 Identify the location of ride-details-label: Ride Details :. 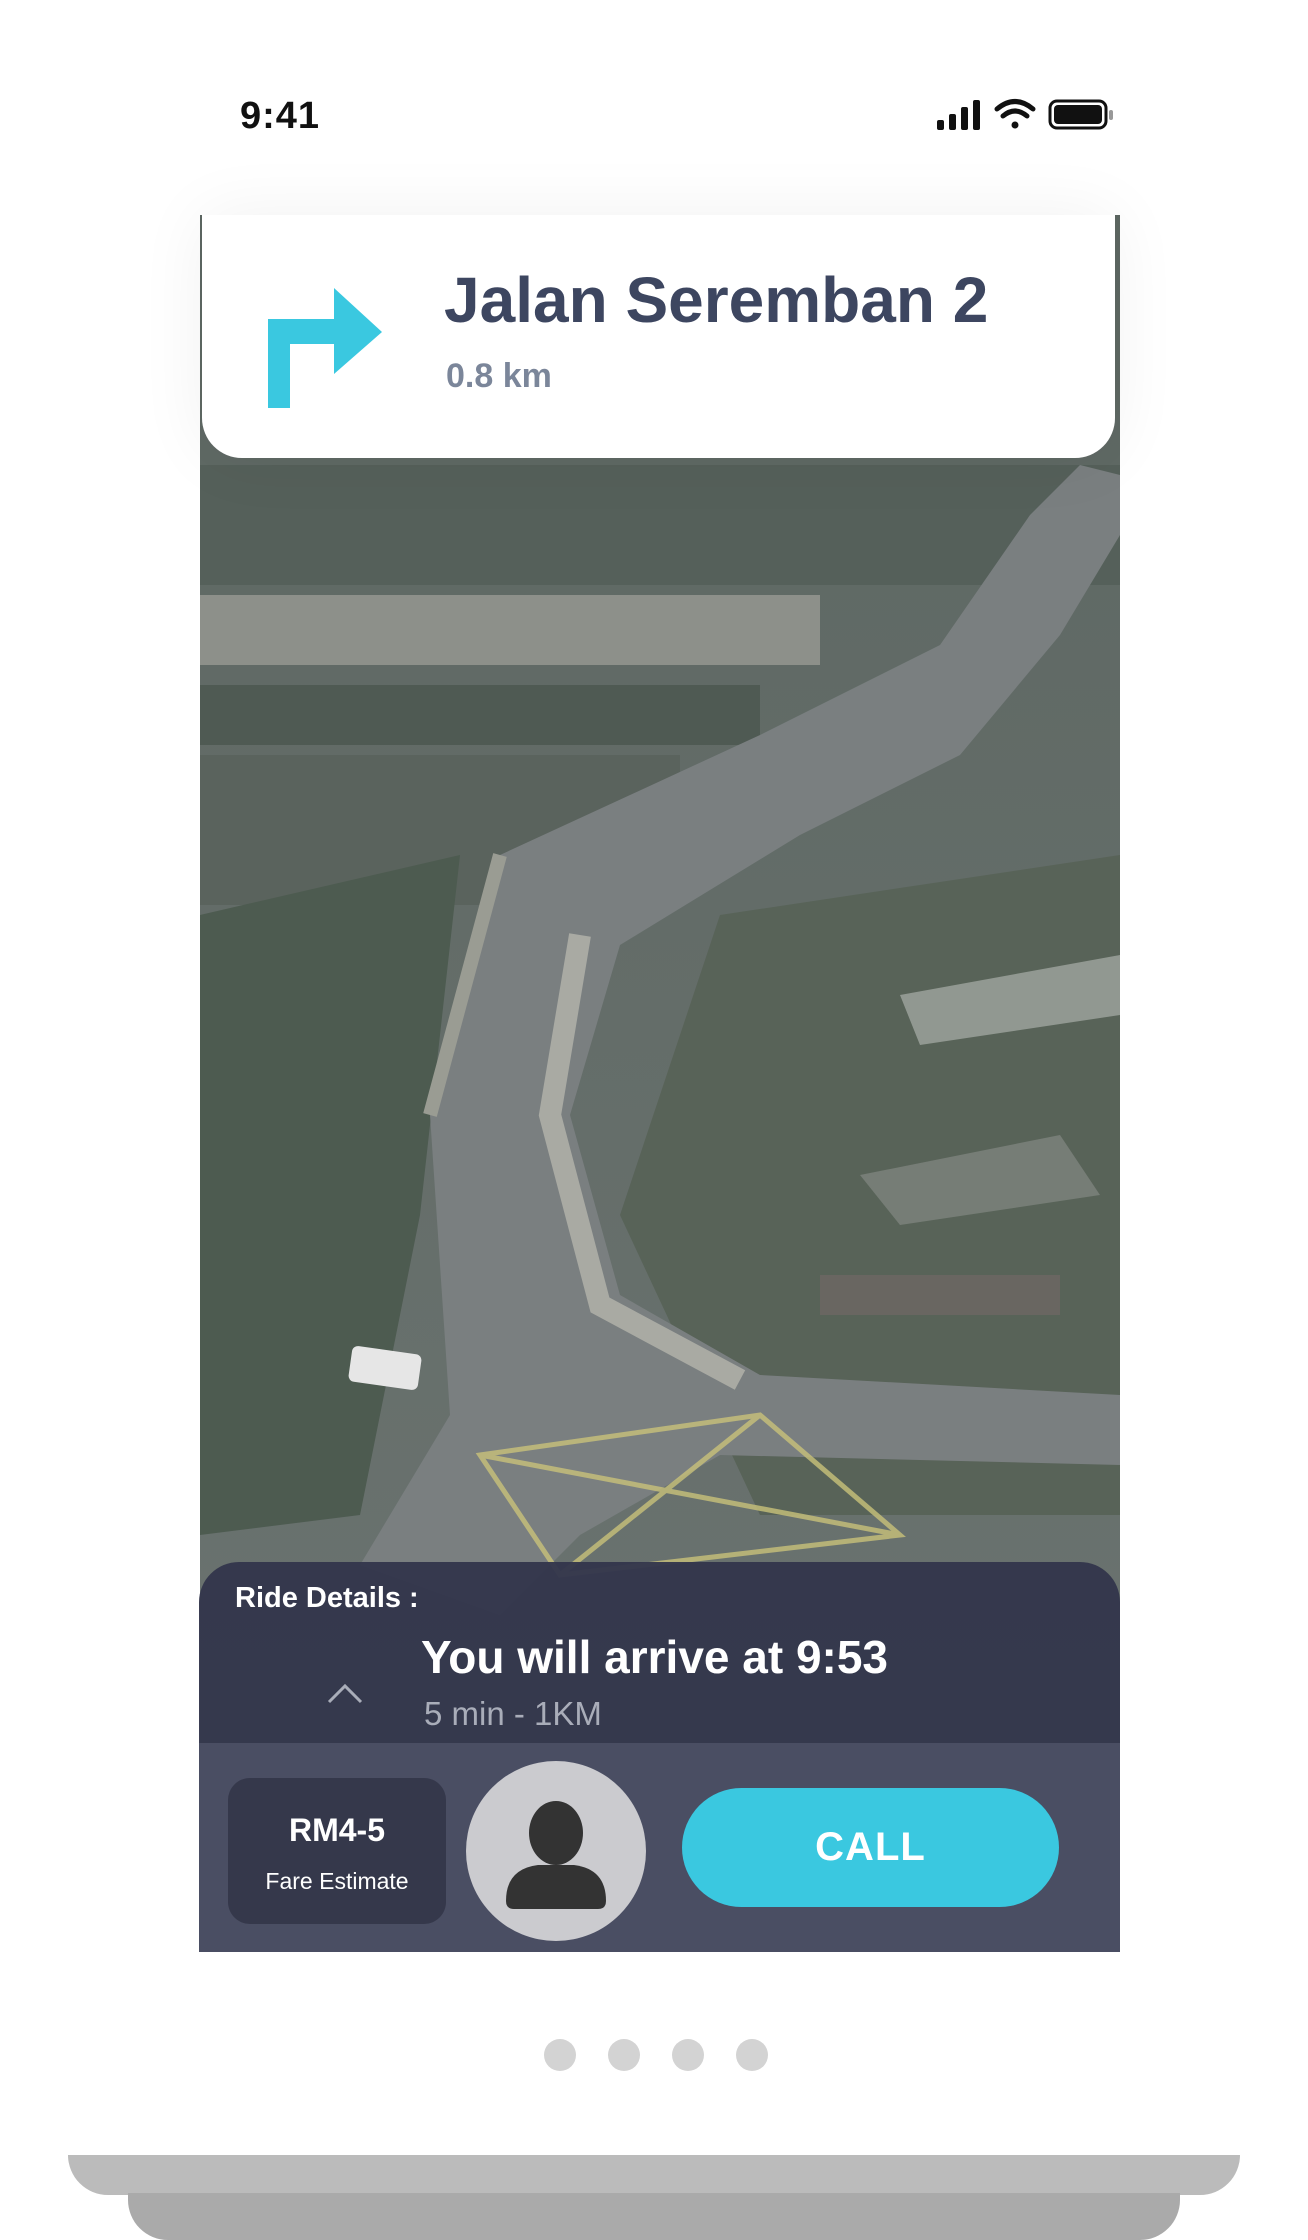
(327, 1598).